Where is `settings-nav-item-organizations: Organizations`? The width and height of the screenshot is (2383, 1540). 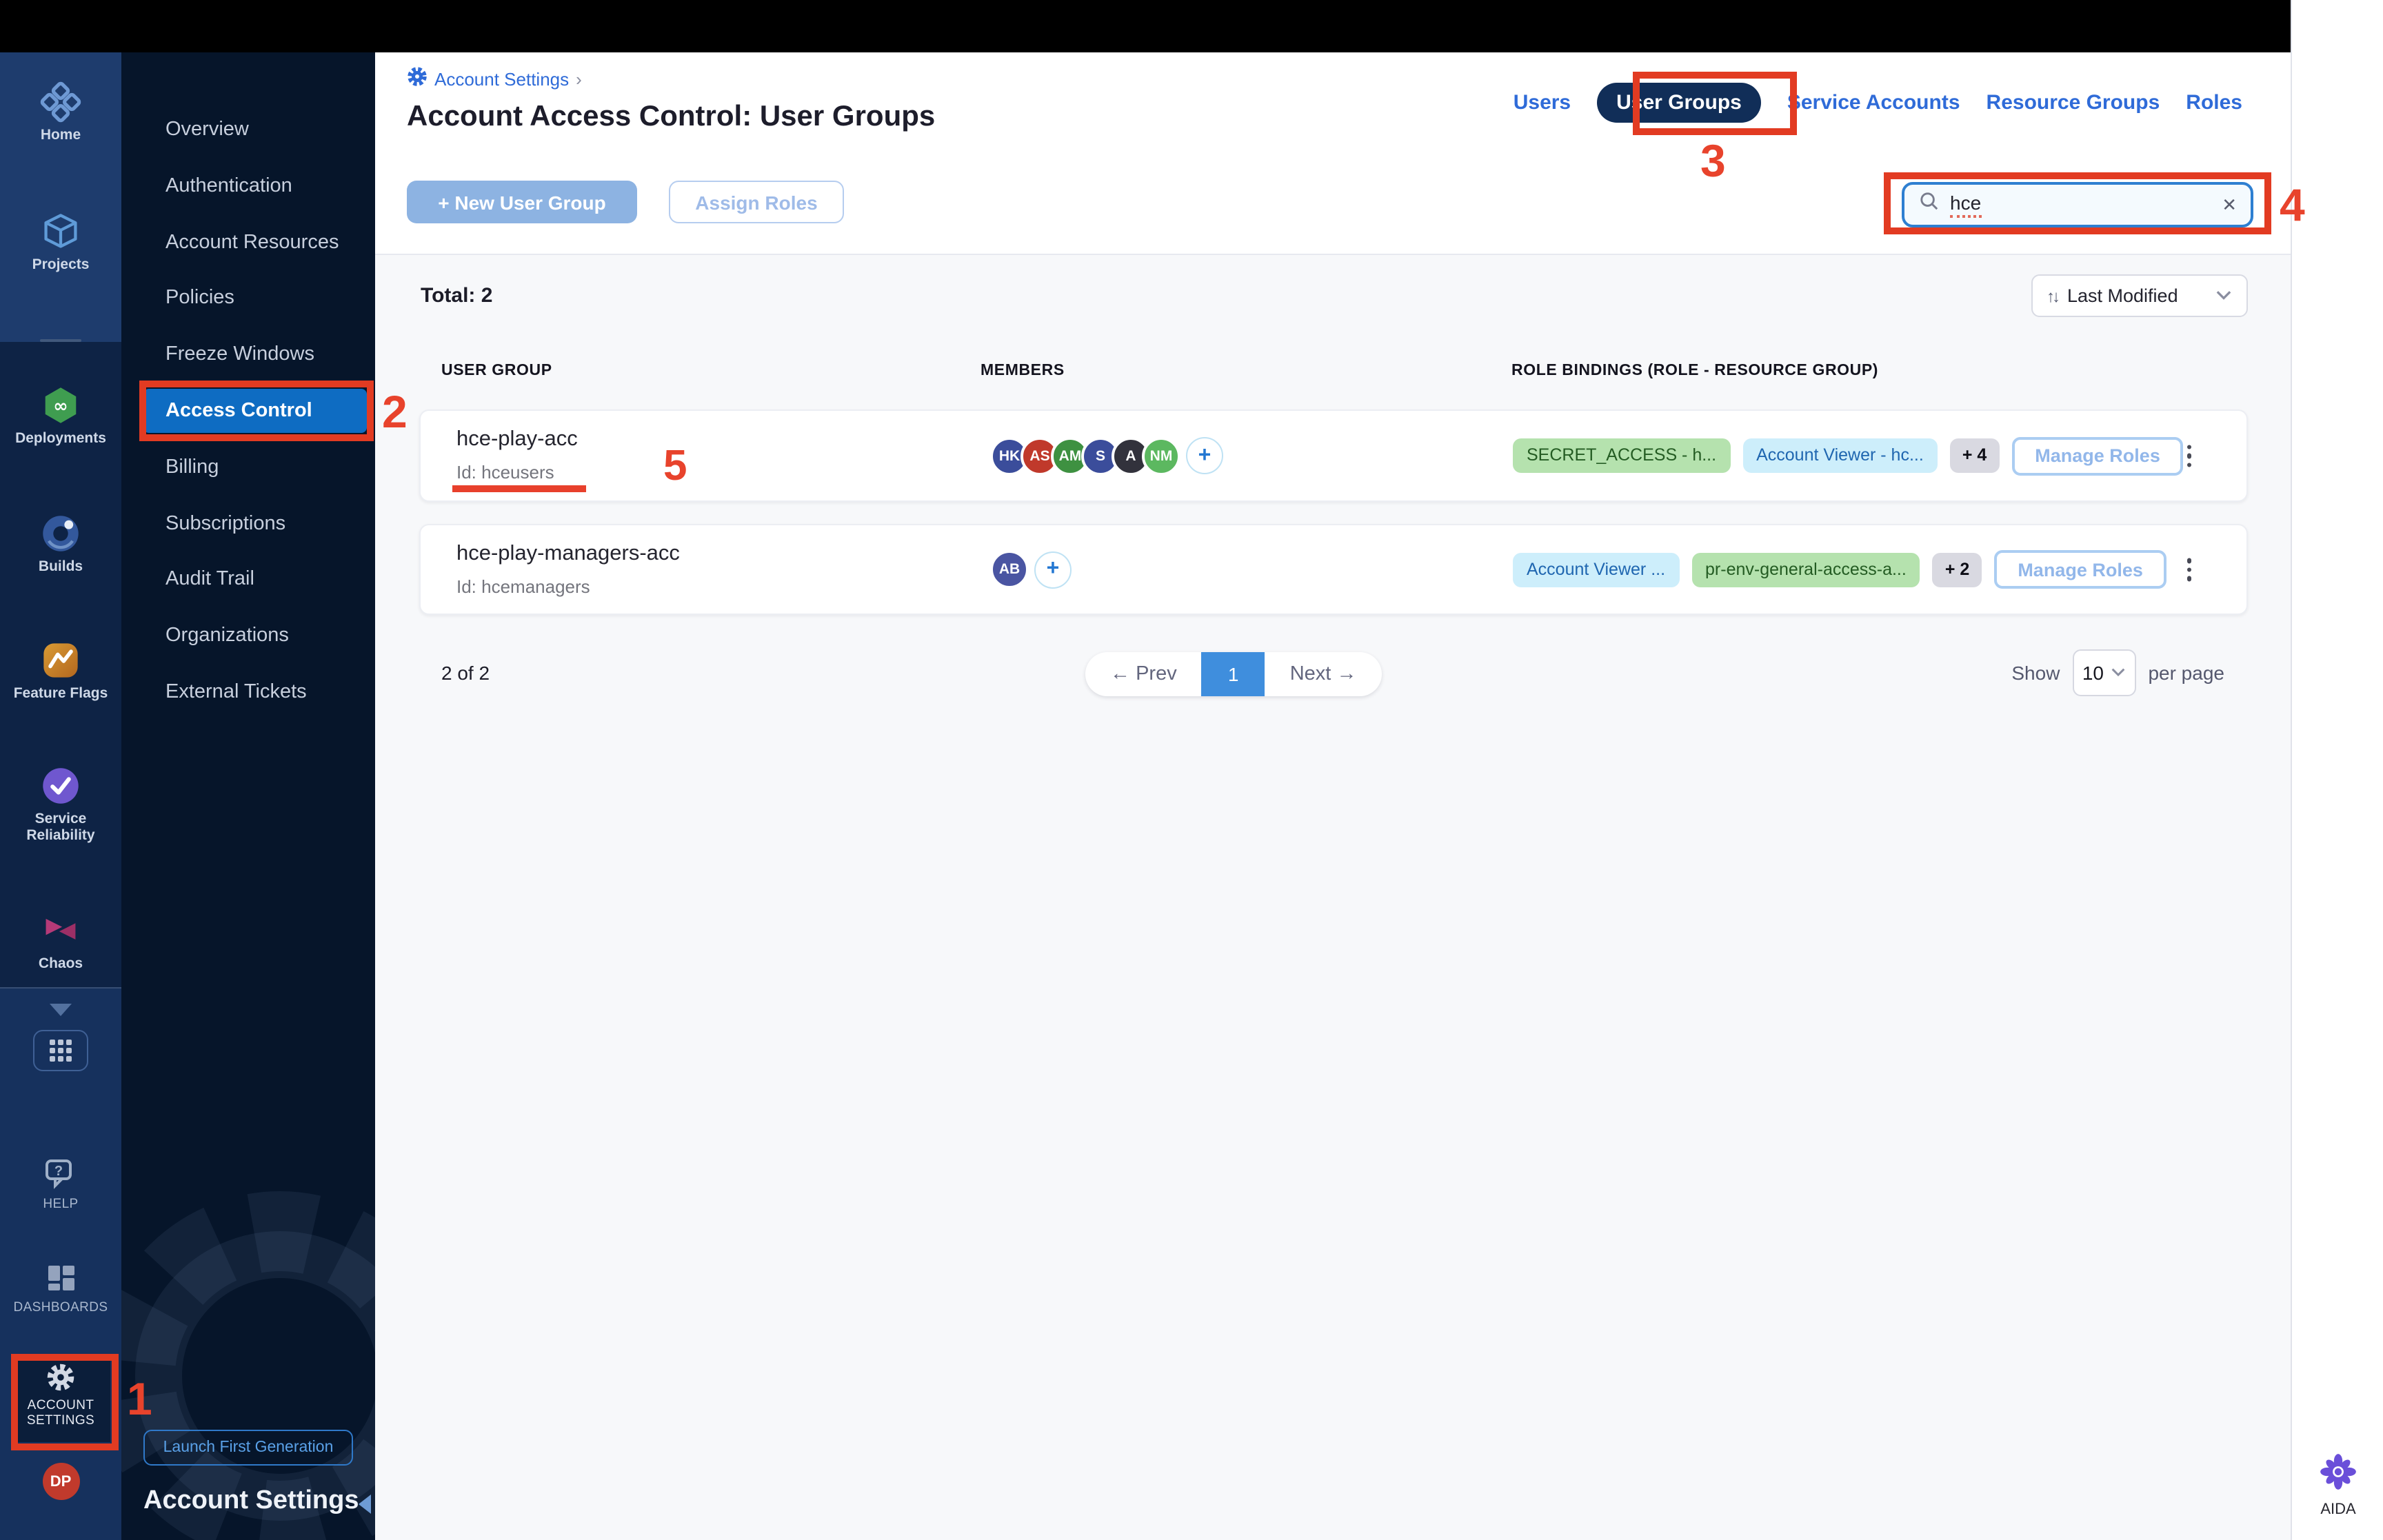
settings-nav-item-organizations: Organizations is located at coordinates (255, 636).